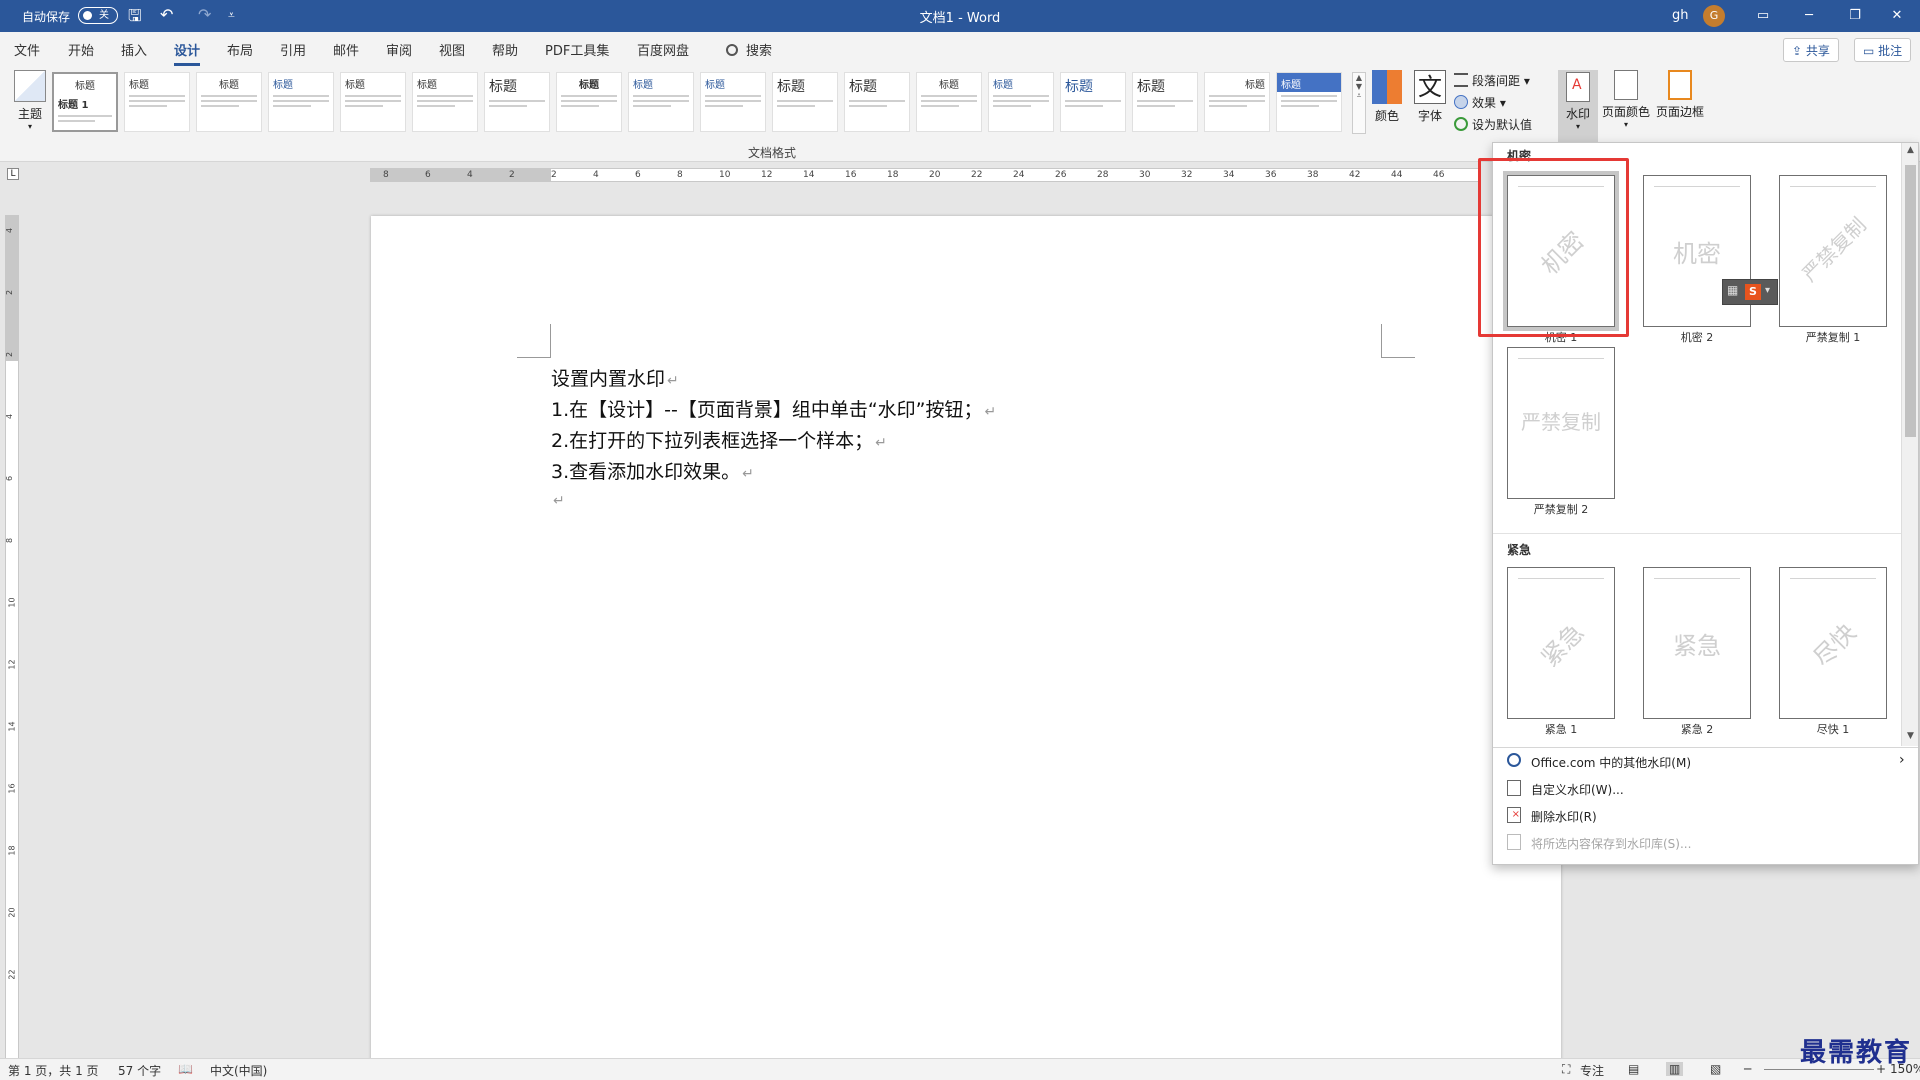  What do you see at coordinates (505, 49) in the screenshot?
I see `tab-help: 帮助` at bounding box center [505, 49].